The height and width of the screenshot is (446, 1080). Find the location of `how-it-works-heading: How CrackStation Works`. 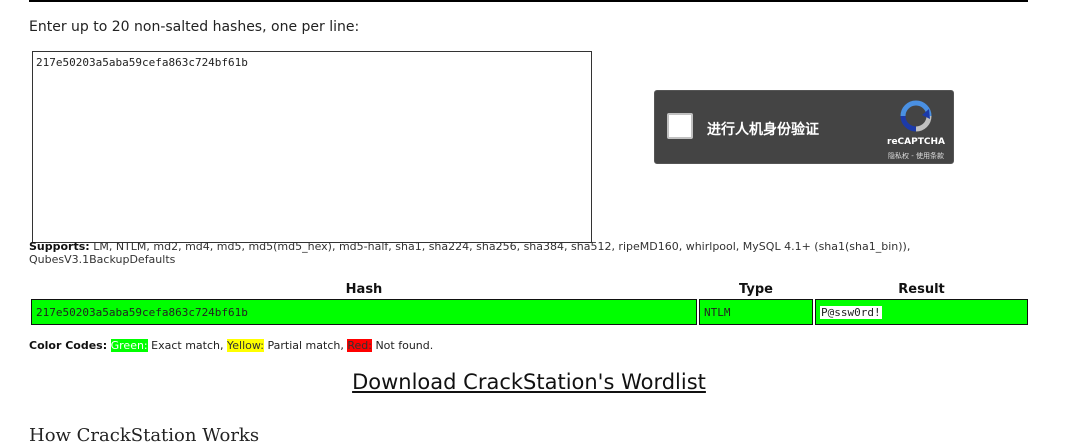

how-it-works-heading: How CrackStation Works is located at coordinates (144, 435).